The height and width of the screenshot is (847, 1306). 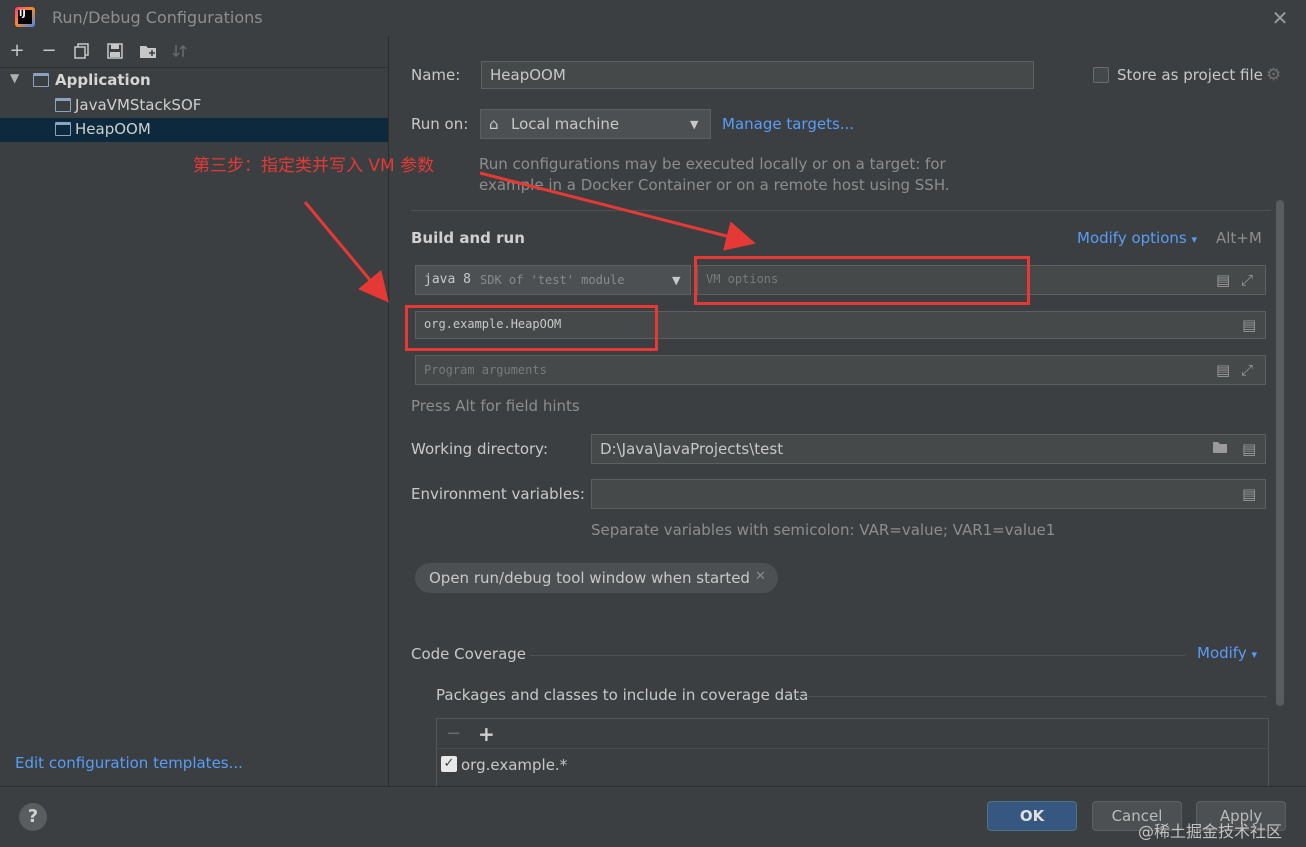 What do you see at coordinates (1220, 449) in the screenshot?
I see `folder-icon` at bounding box center [1220, 449].